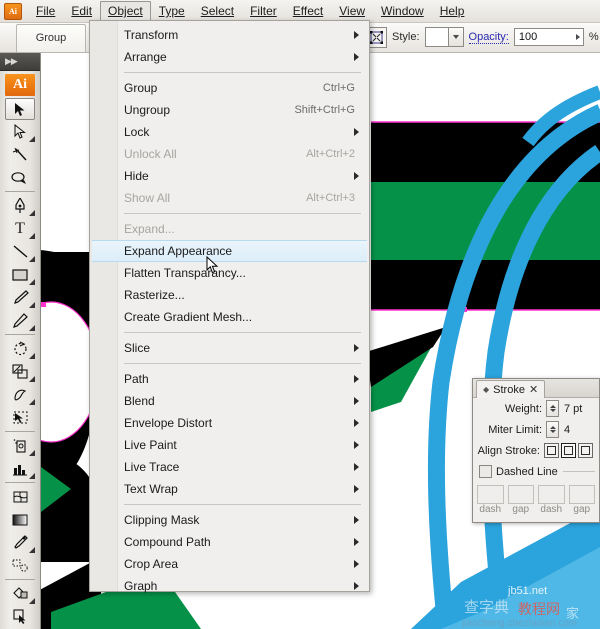 The height and width of the screenshot is (629, 600). I want to click on menu-edit: Edit, so click(81, 11).